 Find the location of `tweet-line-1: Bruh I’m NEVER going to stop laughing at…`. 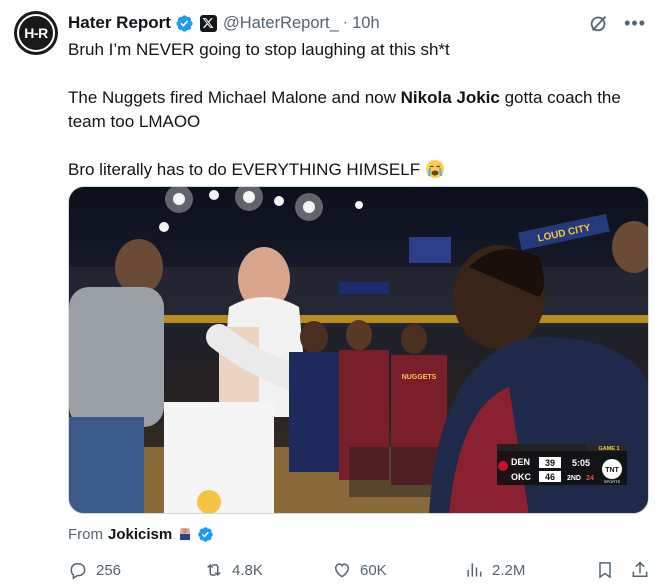

tweet-line-1: Bruh I’m NEVER going to stop laughing at… is located at coordinates (259, 49).